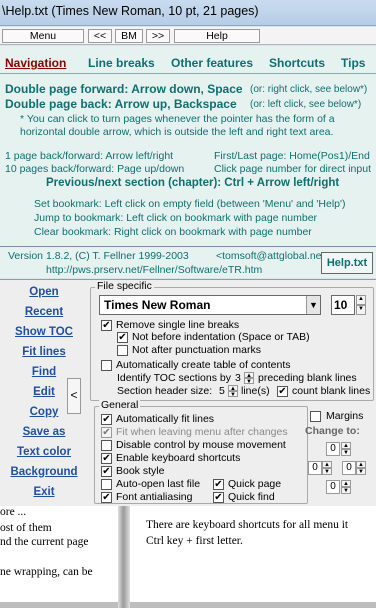  Describe the element at coordinates (158, 484) in the screenshot. I see `auto-open-label: Auto-open last file` at that location.